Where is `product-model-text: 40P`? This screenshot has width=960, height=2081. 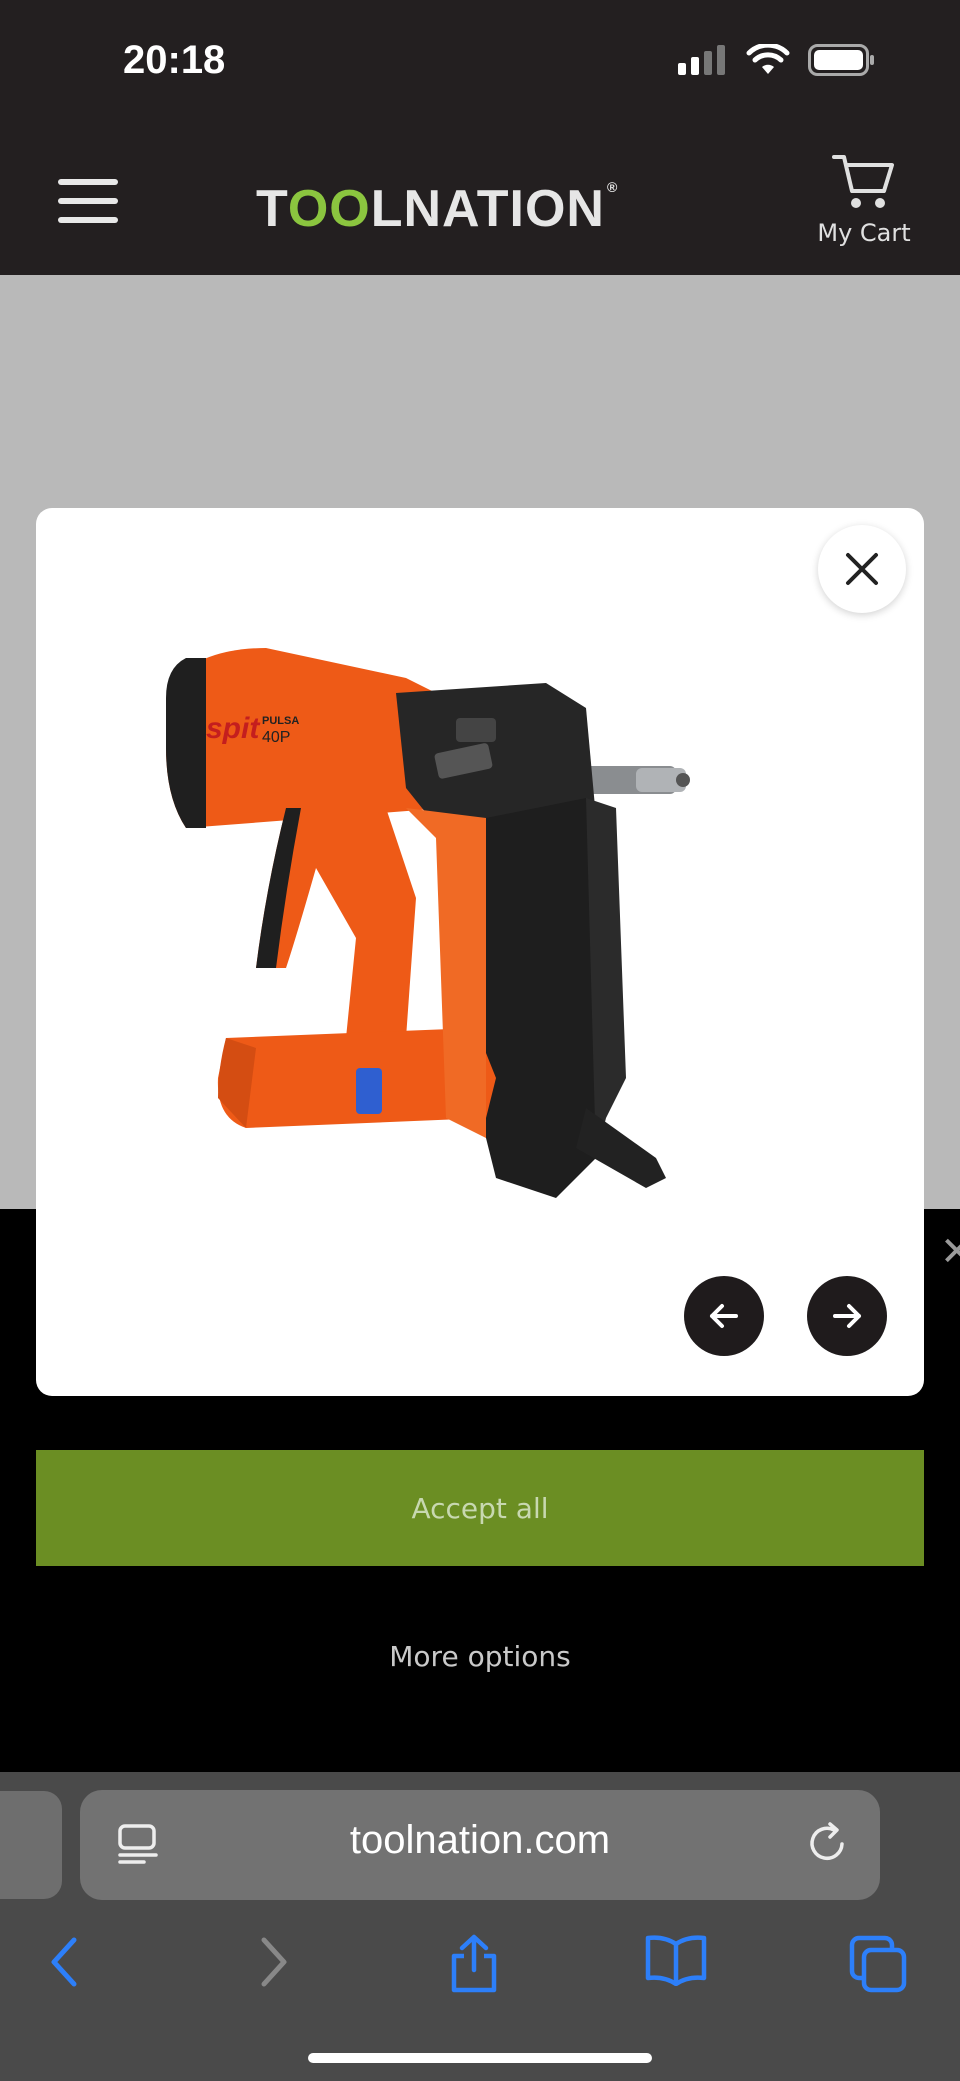 product-model-text: 40P is located at coordinates (276, 737).